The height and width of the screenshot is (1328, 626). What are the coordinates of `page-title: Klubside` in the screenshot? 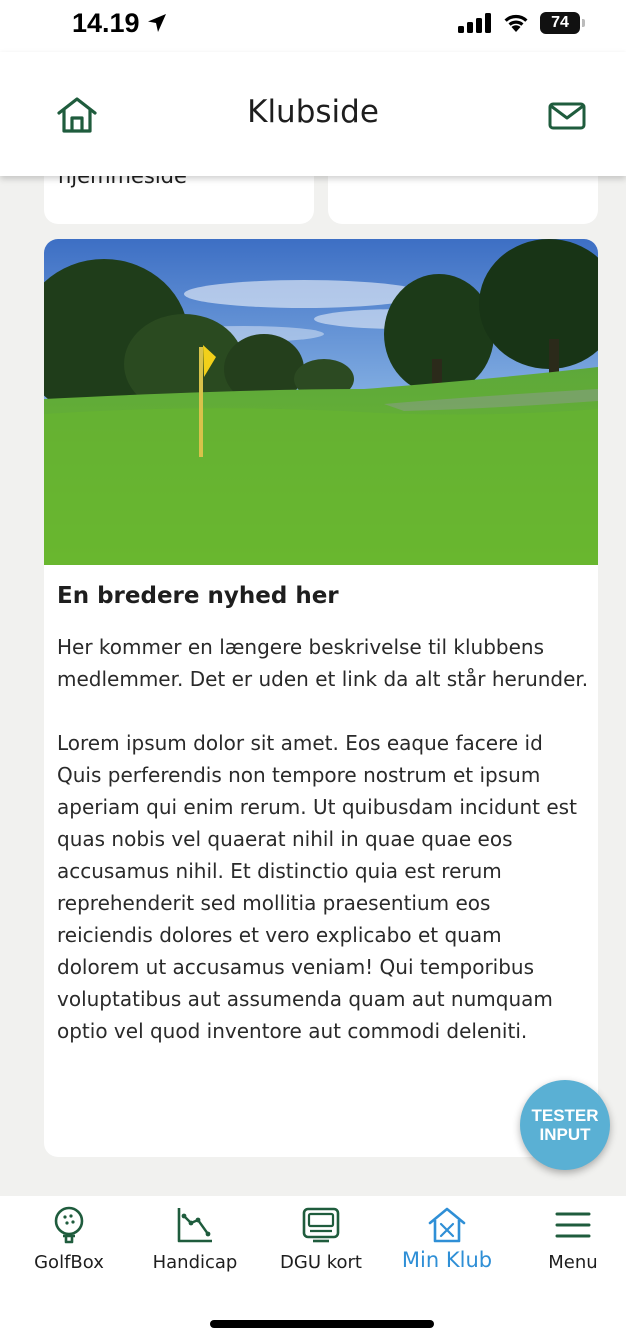 It's located at (313, 112).